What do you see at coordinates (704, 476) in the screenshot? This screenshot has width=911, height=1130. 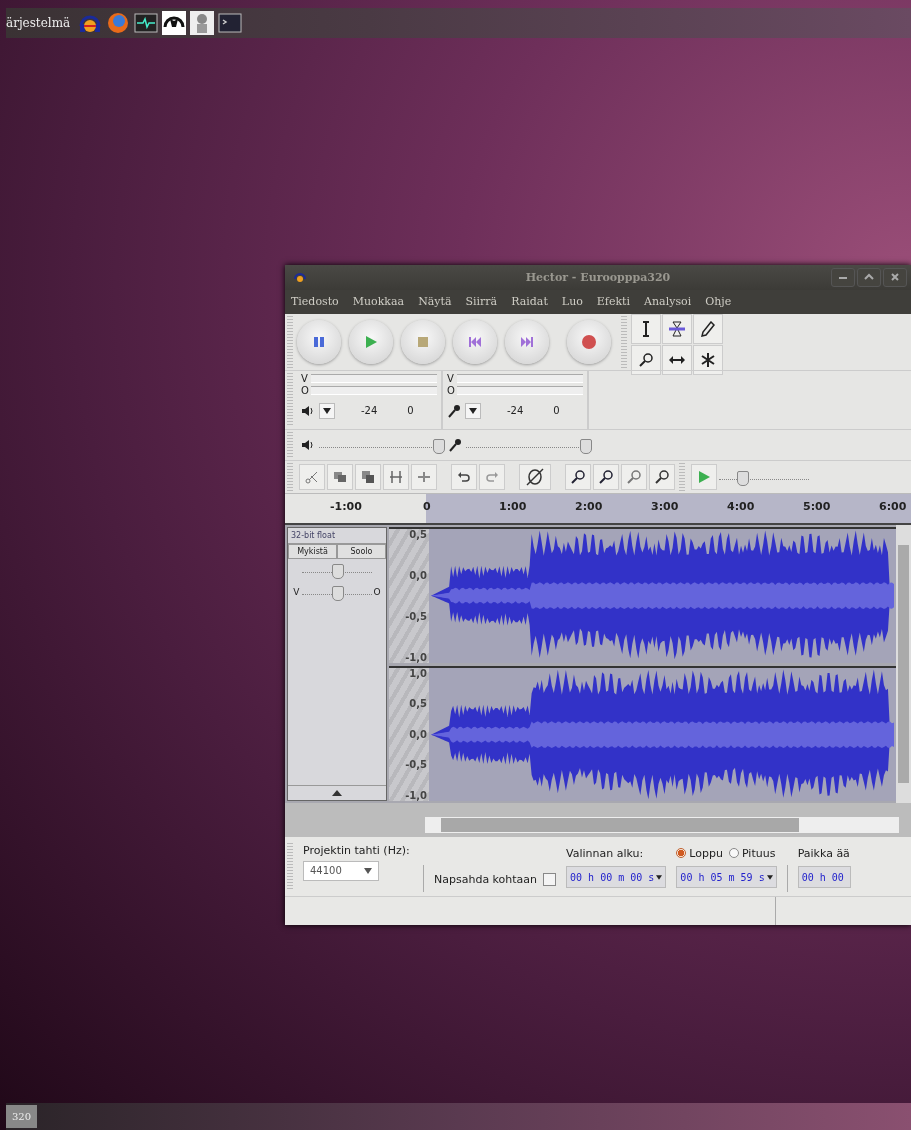 I see `play-at-speed-button` at bounding box center [704, 476].